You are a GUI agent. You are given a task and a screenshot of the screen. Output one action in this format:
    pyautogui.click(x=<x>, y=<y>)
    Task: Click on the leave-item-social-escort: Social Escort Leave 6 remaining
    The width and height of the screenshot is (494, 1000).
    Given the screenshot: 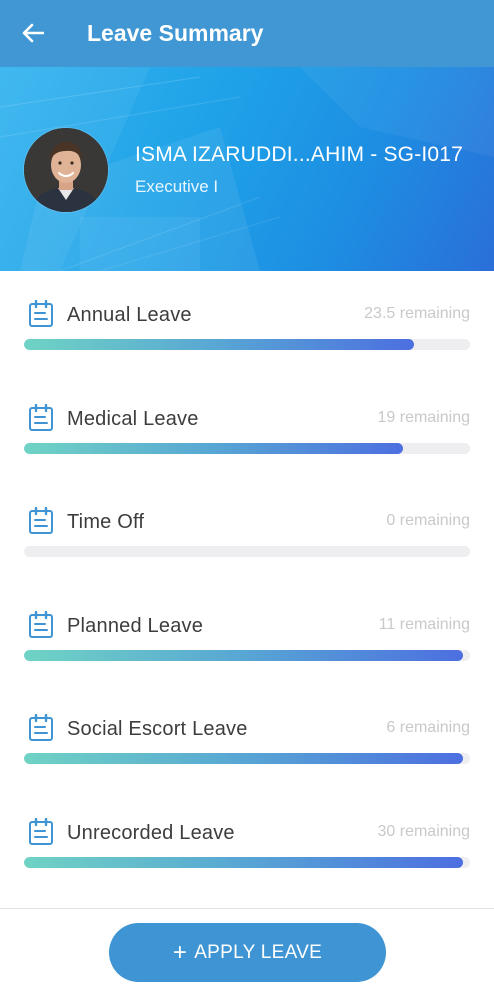 What is the action you would take?
    pyautogui.click(x=247, y=737)
    